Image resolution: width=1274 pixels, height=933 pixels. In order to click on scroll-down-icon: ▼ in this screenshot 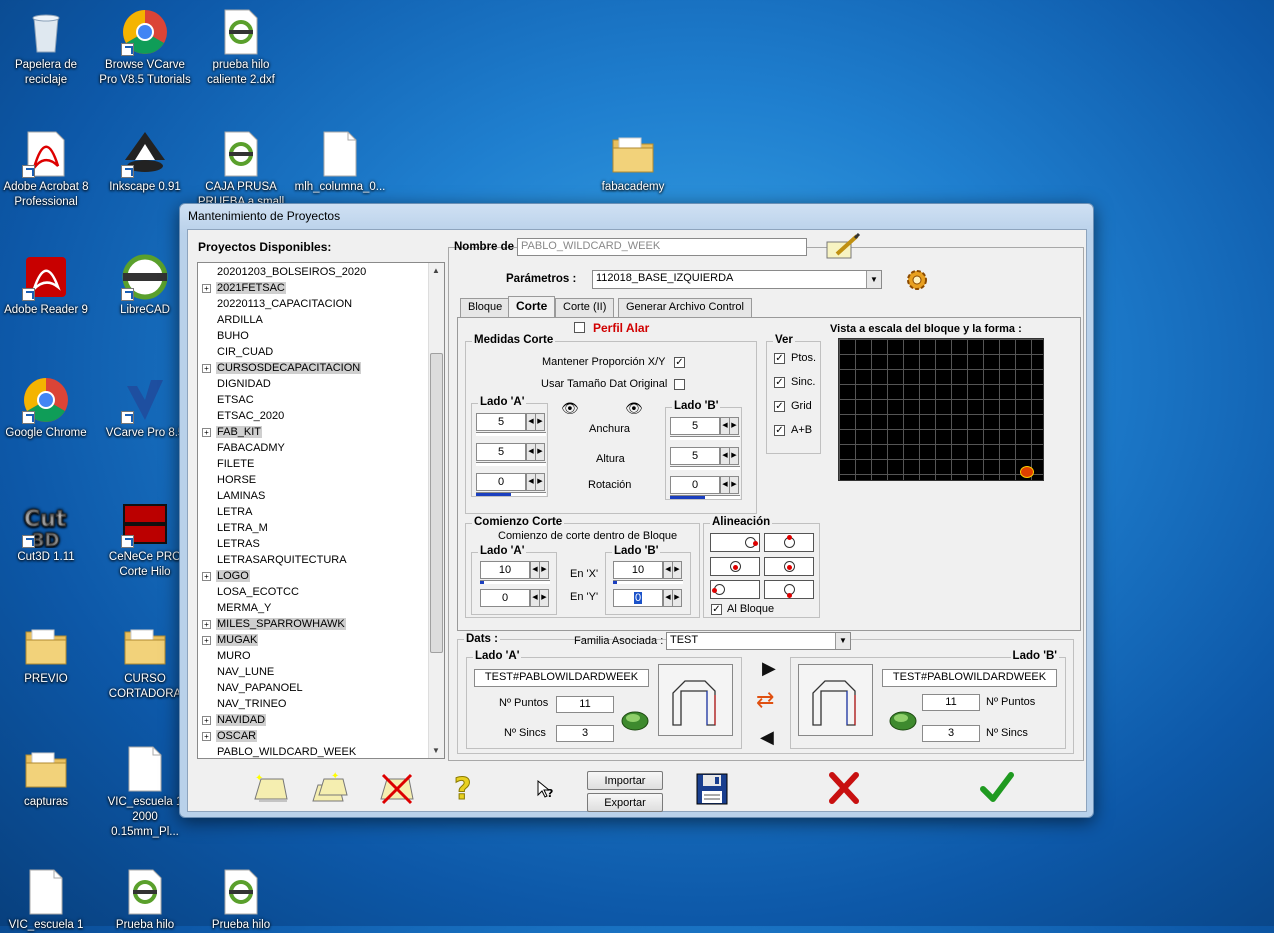, I will do `click(436, 750)`.